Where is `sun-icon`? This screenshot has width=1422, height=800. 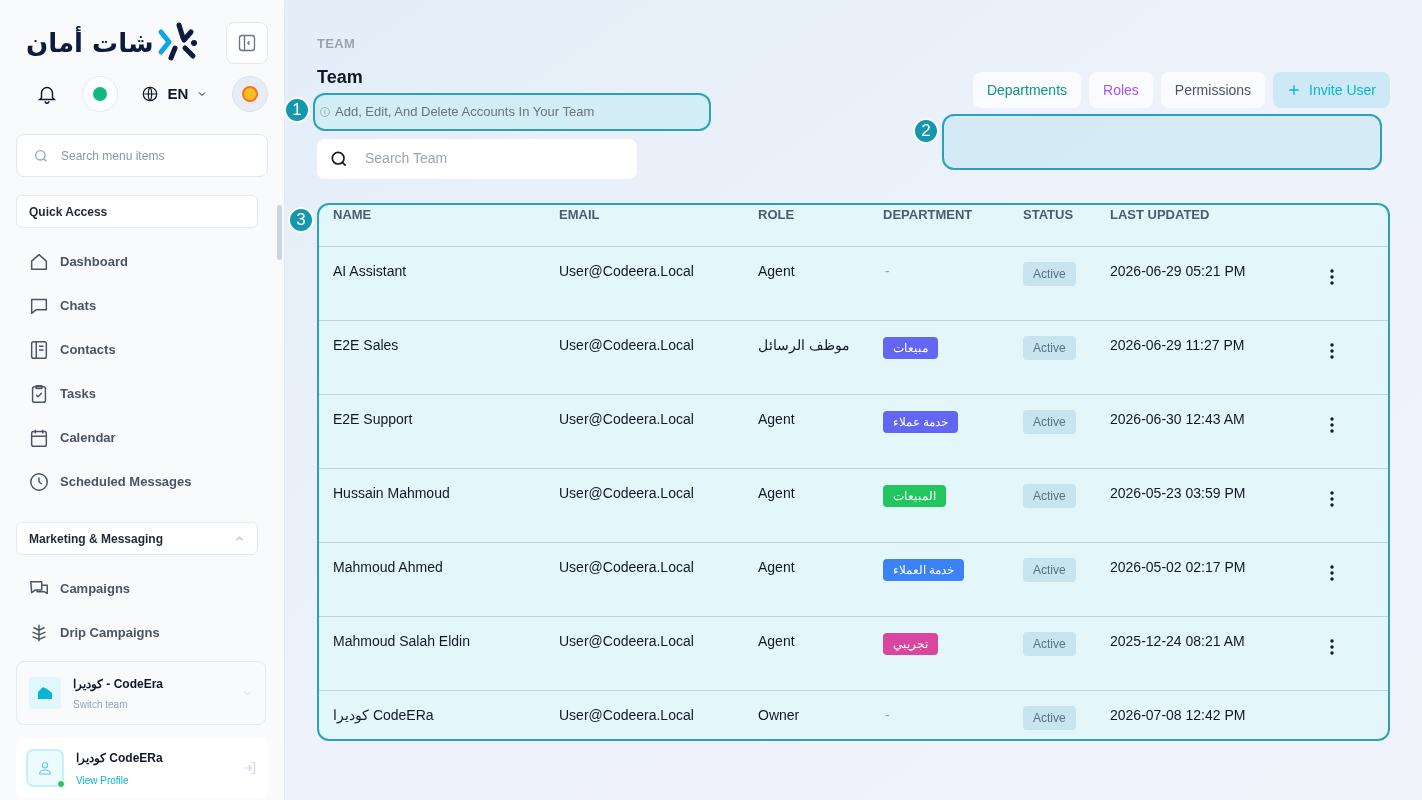
sun-icon is located at coordinates (250, 94).